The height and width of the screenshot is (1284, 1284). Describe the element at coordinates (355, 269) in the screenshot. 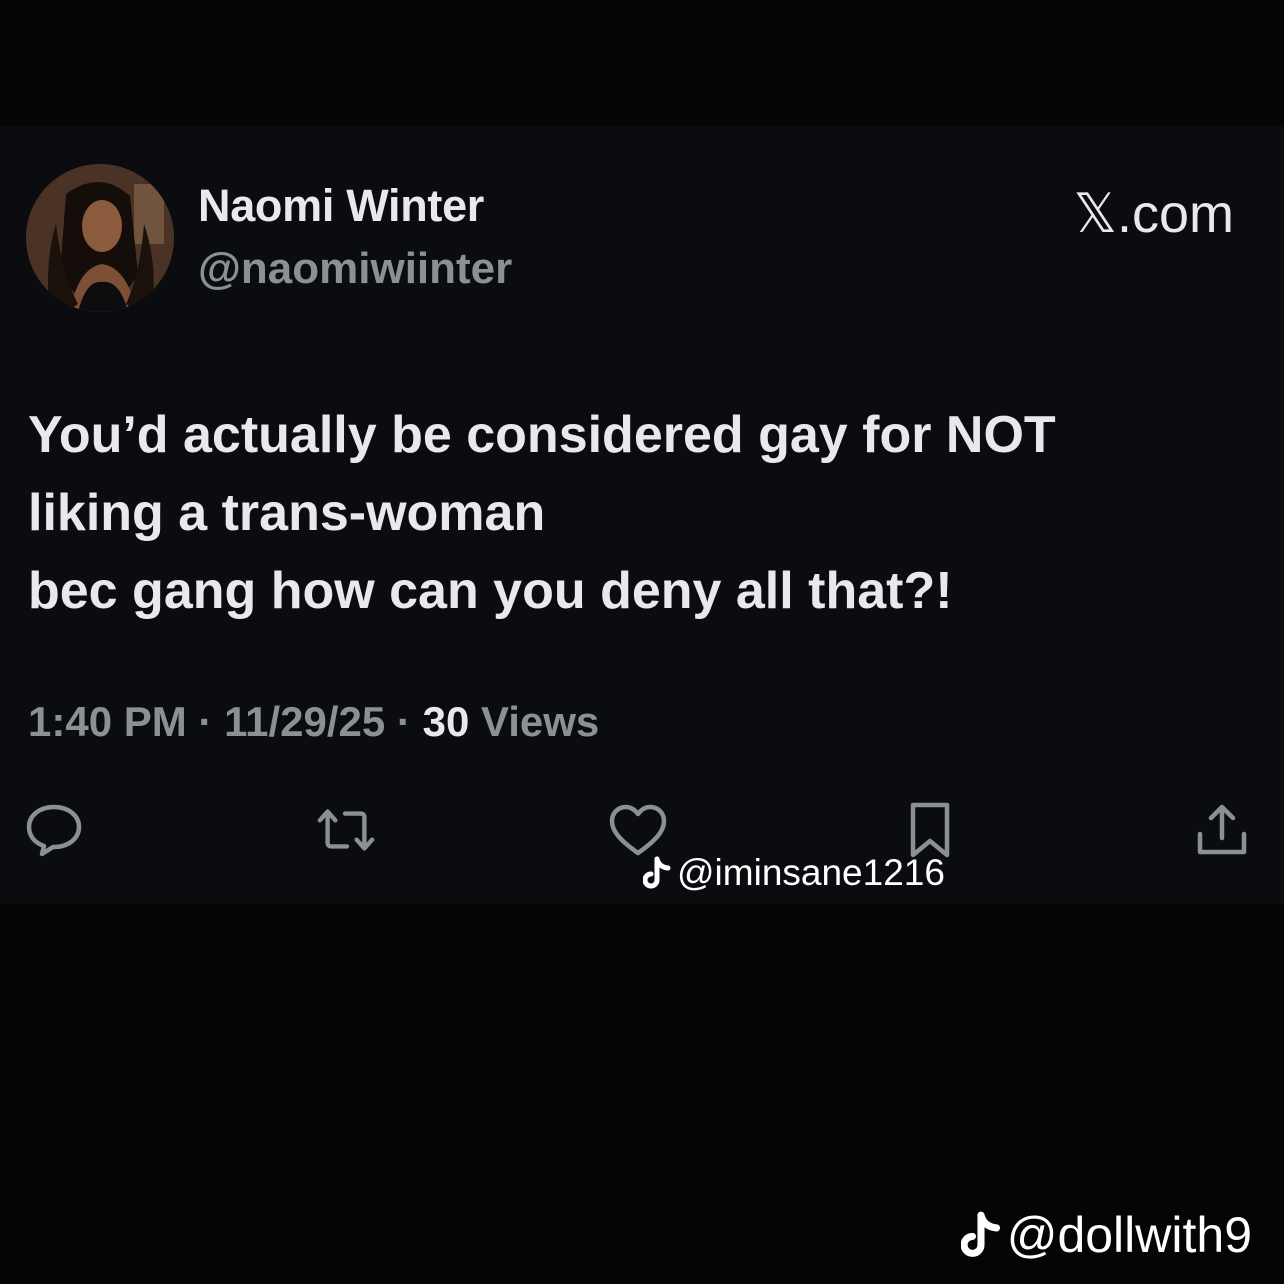

I see `author-handle: @naomiwiinter` at that location.